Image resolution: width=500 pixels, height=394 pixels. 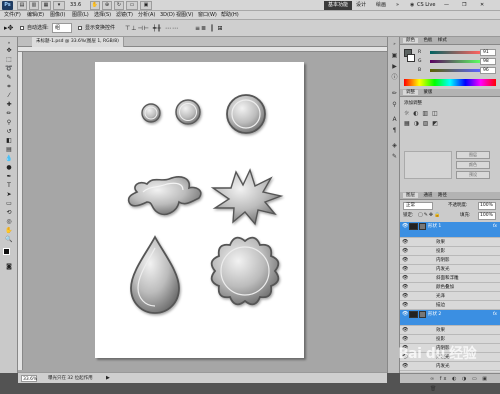 What do you see at coordinates (9, 123) in the screenshot?
I see `clone-stamp-tool-icon: ⚲` at bounding box center [9, 123].